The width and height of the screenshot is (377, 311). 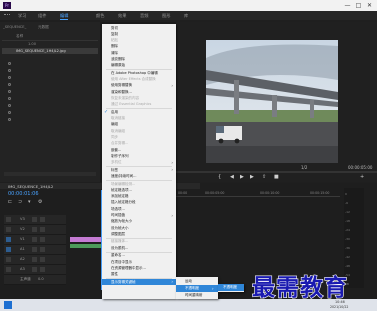 I want to click on submenu-item-opacity: 不透明度 ›, so click(x=197, y=288).